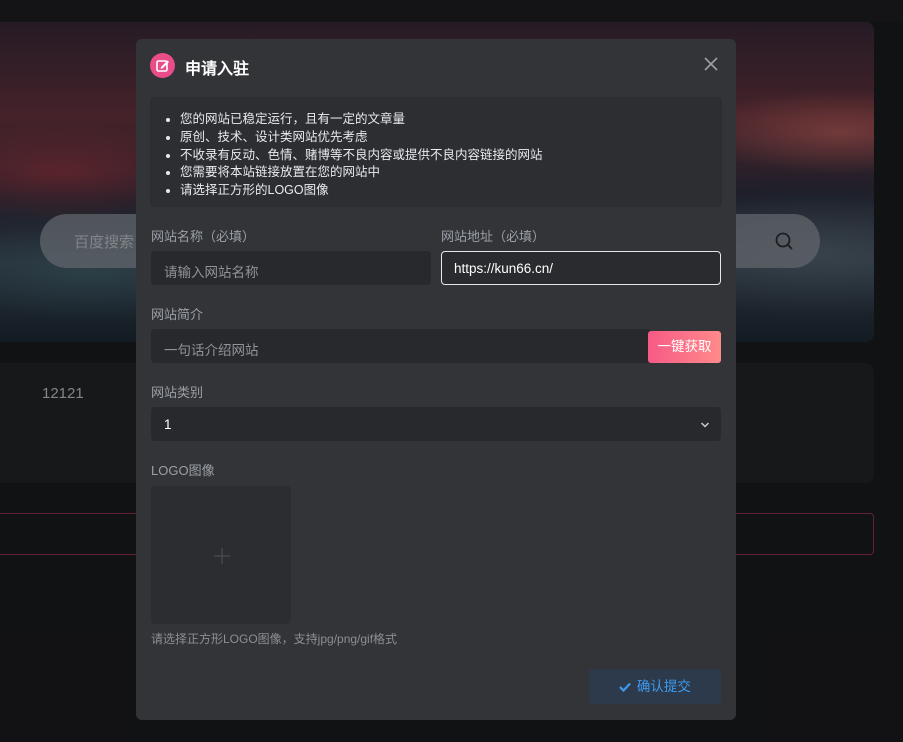 The width and height of the screenshot is (903, 742). Describe the element at coordinates (436, 424) in the screenshot. I see `site-category-select: 1` at that location.